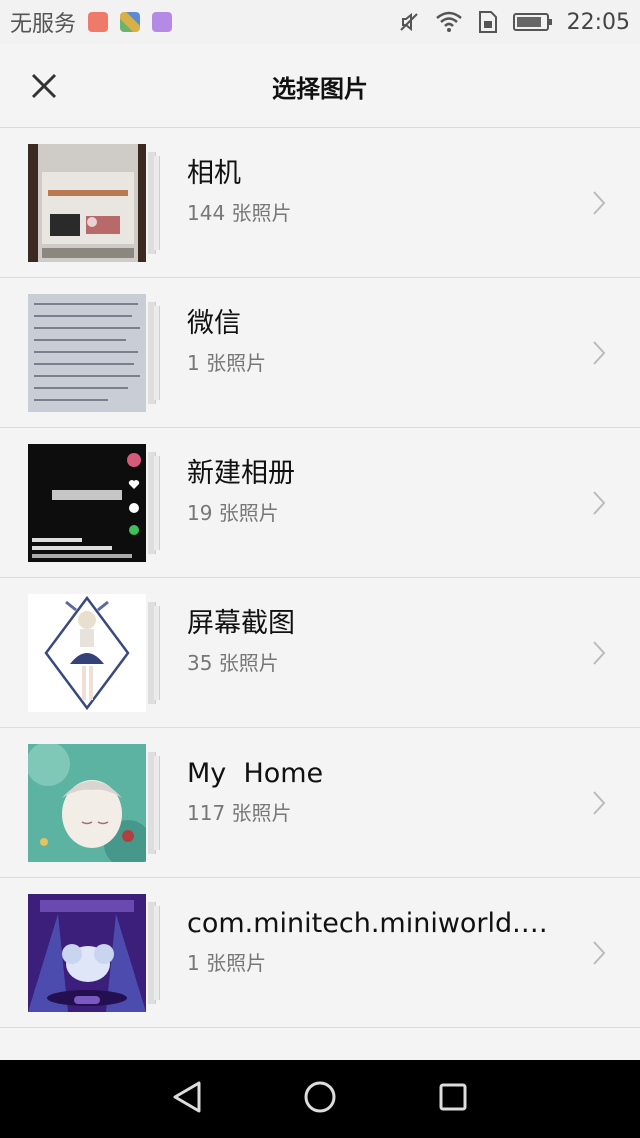 The height and width of the screenshot is (1138, 640). I want to click on home-circle-icon, so click(320, 1099).